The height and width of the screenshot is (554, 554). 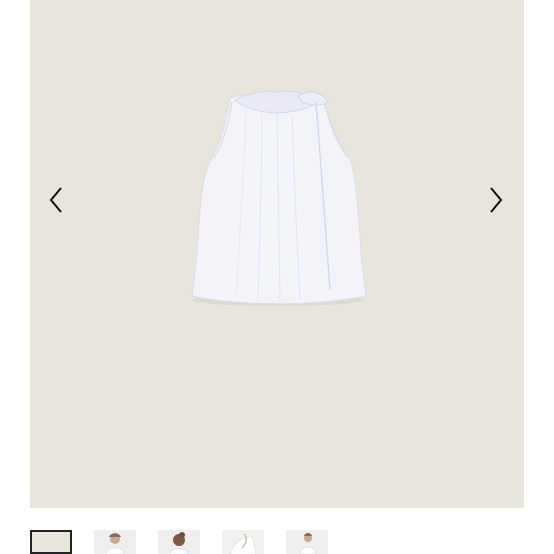 I want to click on model-side-thumbnail, so click(x=307, y=542).